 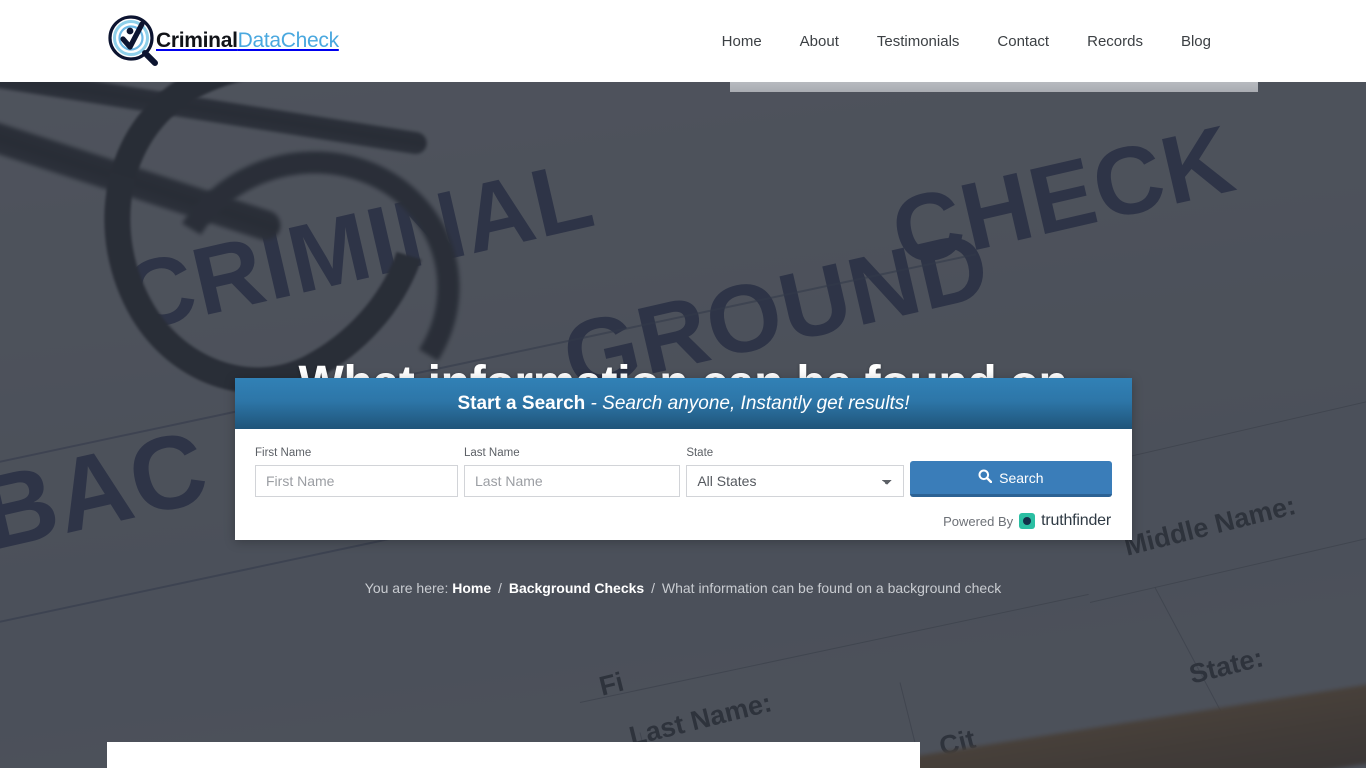 What do you see at coordinates (283, 453) in the screenshot?
I see `first-name-label: First Name` at bounding box center [283, 453].